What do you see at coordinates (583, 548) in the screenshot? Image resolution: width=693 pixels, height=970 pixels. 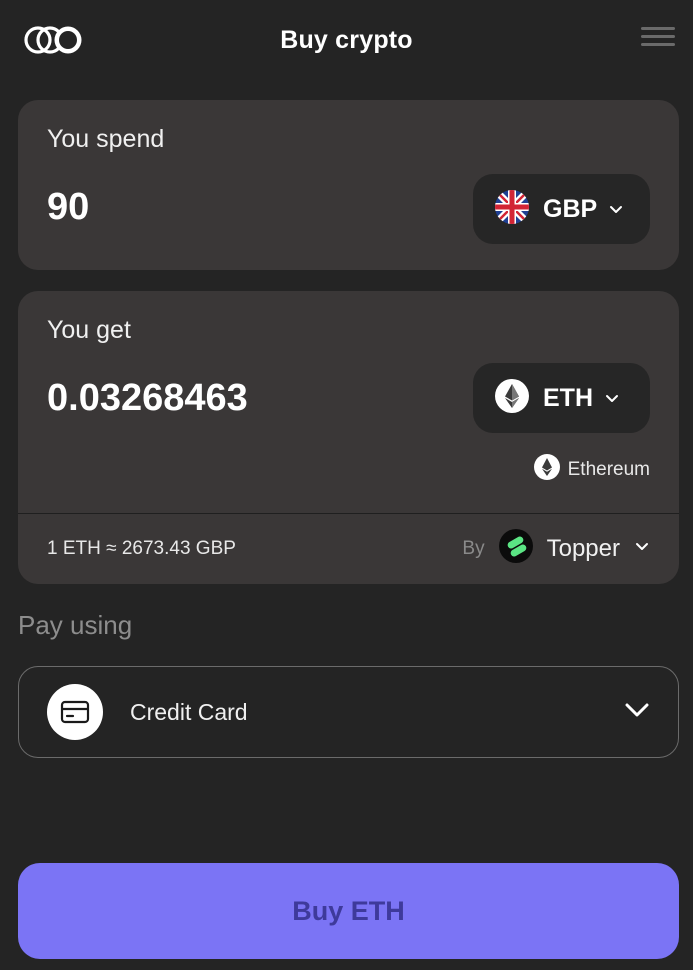 I see `provider-name: Topper` at bounding box center [583, 548].